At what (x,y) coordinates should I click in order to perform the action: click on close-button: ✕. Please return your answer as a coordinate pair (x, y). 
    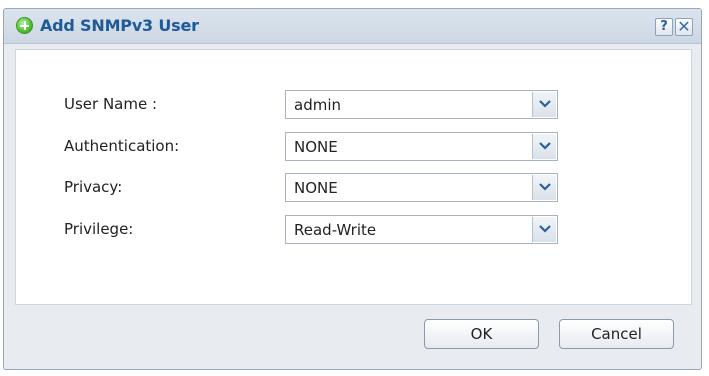
    Looking at the image, I should click on (684, 27).